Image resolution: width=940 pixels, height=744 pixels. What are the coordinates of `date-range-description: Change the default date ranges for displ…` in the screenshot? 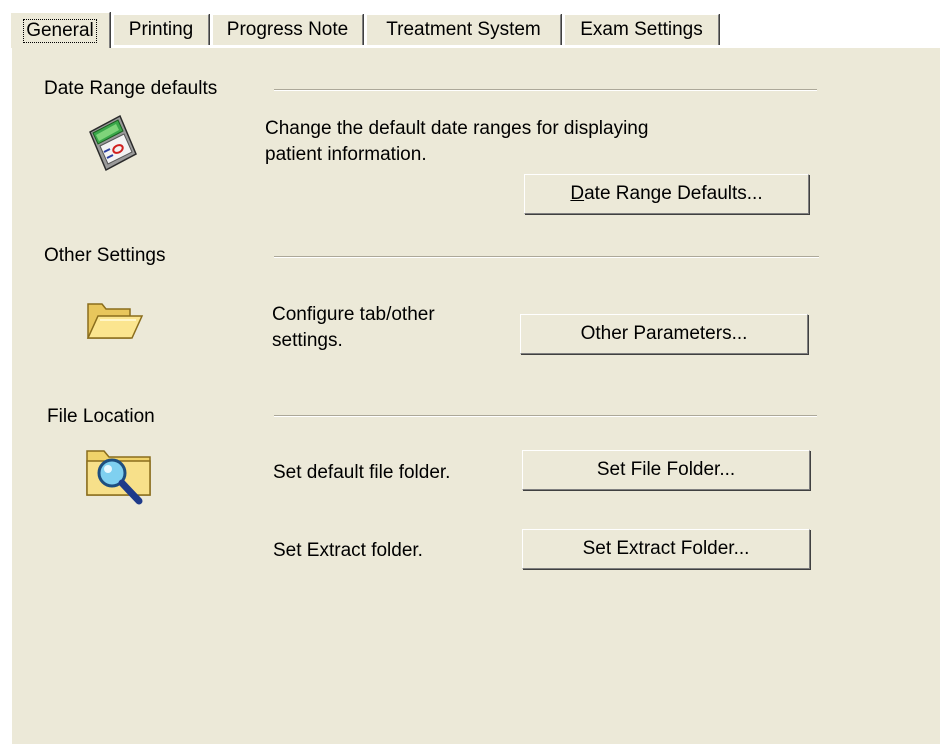 It's located at (456, 142).